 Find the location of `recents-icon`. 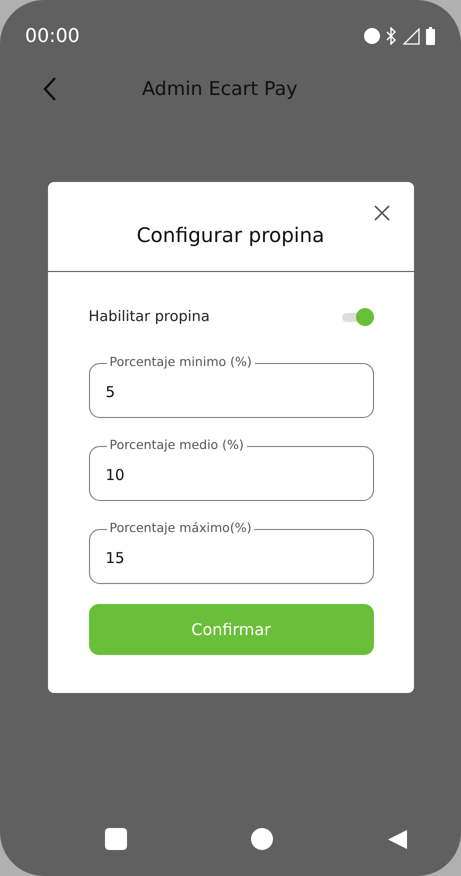

recents-icon is located at coordinates (116, 839).